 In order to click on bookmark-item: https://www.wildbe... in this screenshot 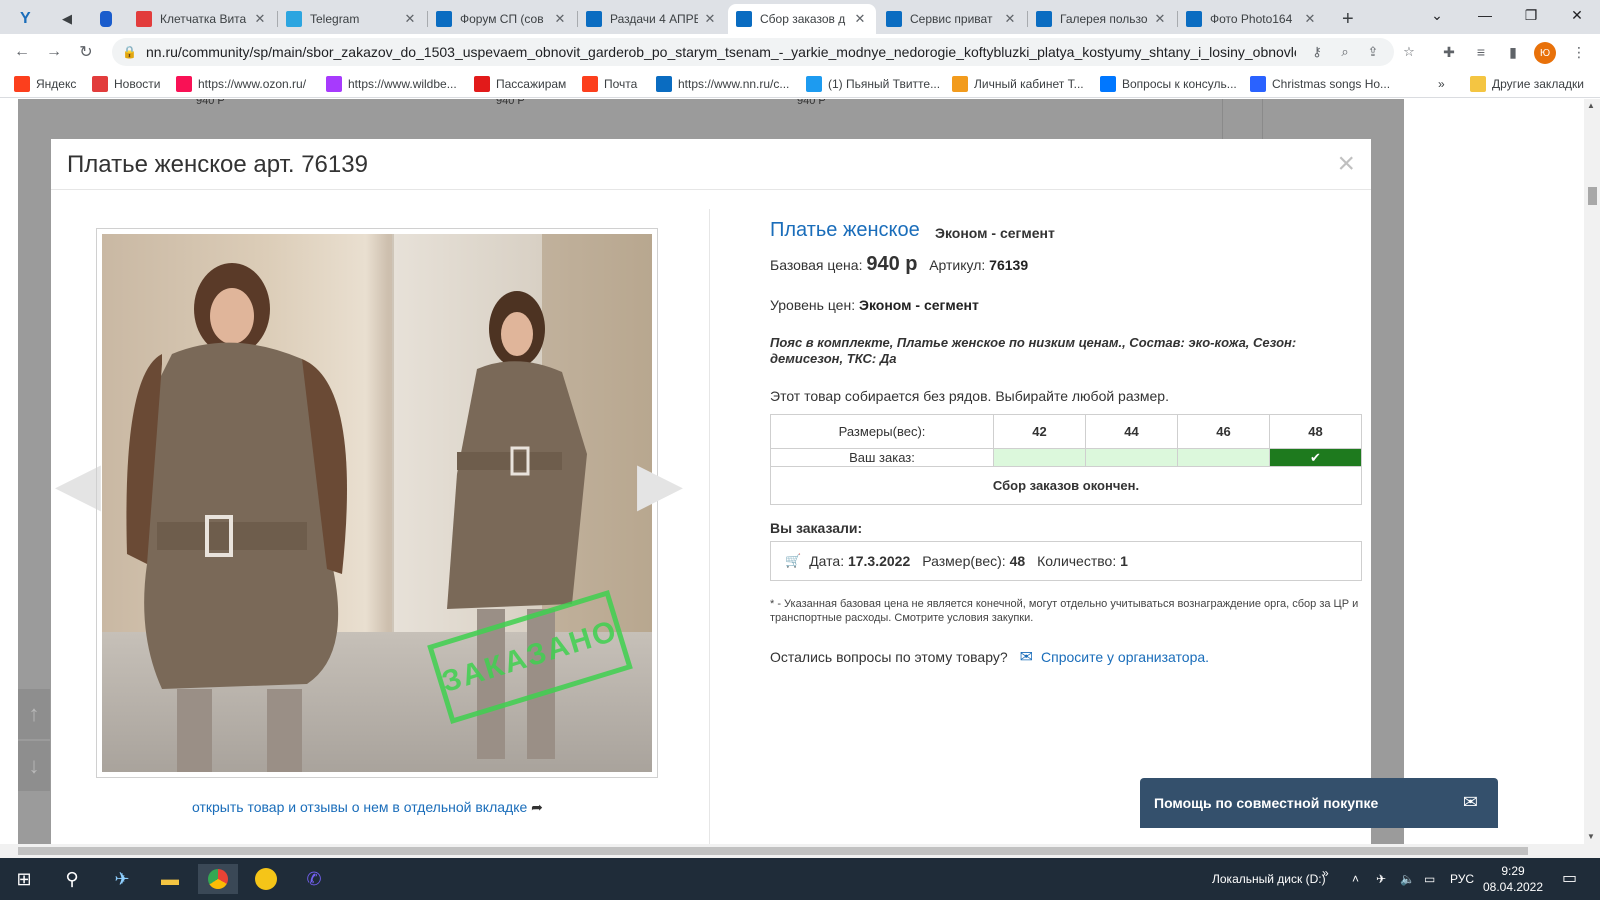, I will do `click(391, 84)`.